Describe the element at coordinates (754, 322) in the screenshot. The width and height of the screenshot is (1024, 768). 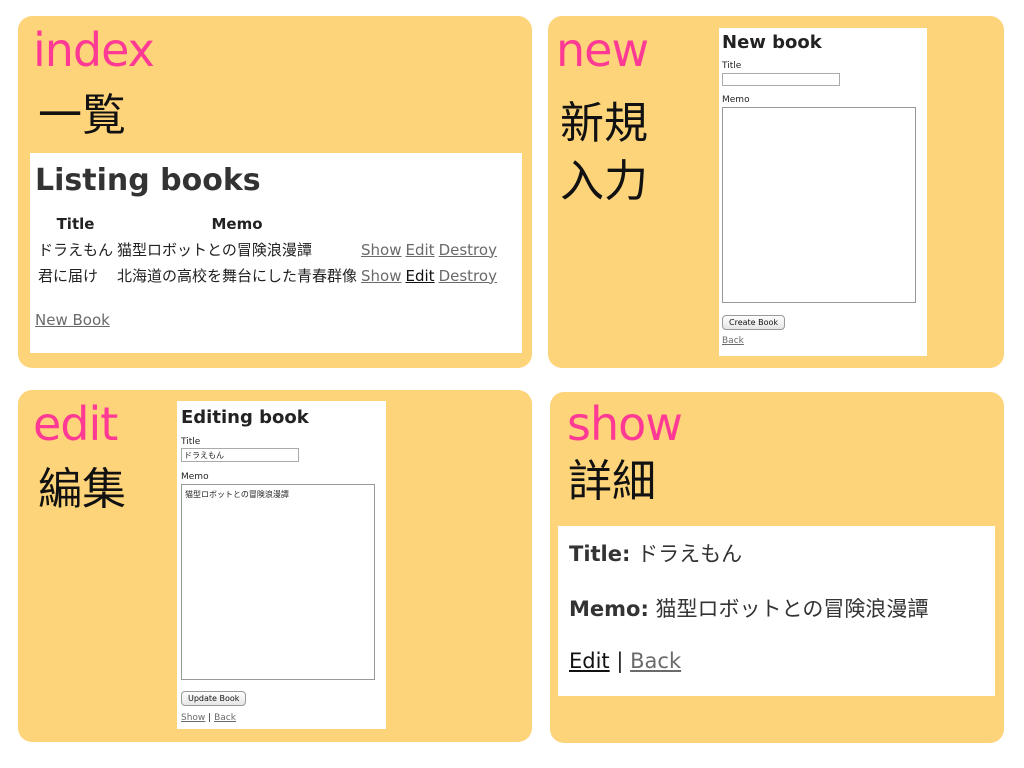
I see `create-book-button: Create Book` at that location.